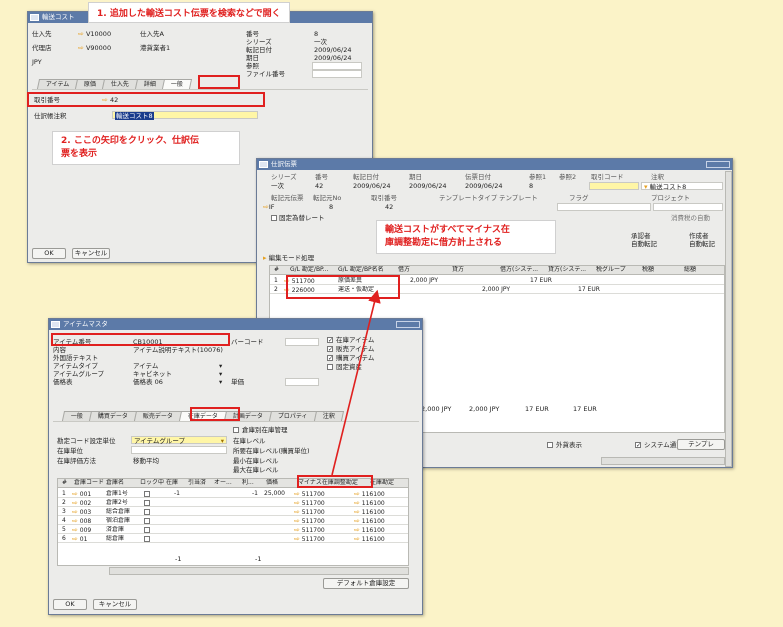  Describe the element at coordinates (337, 66) in the screenshot. I see `reference-field` at that location.